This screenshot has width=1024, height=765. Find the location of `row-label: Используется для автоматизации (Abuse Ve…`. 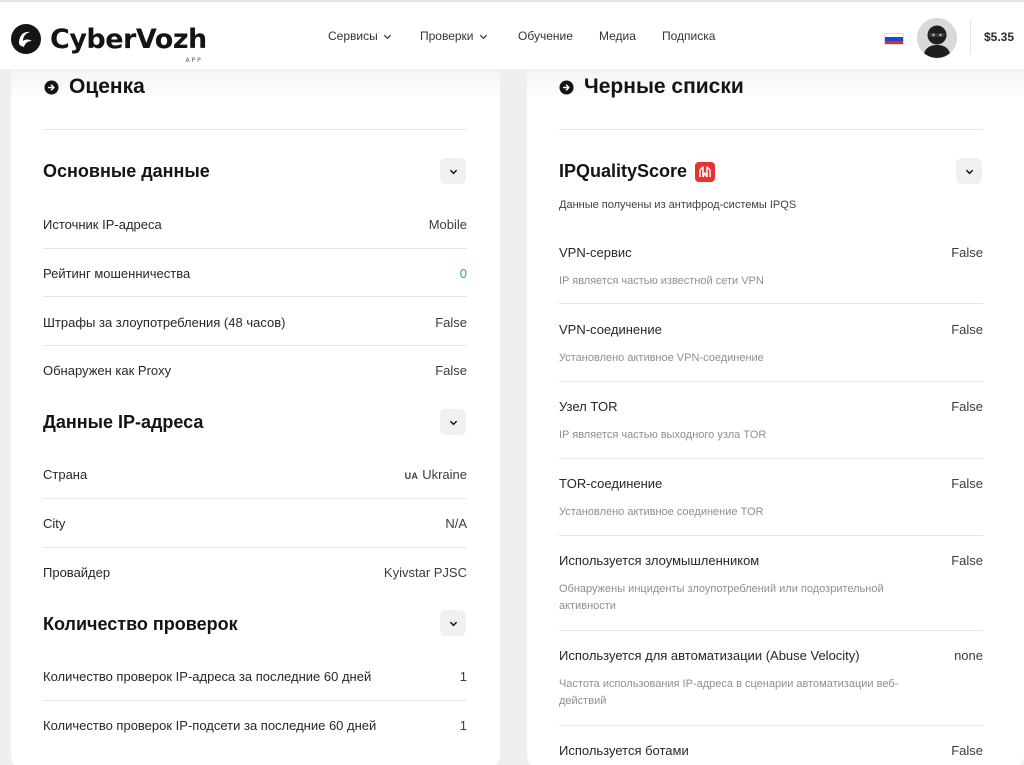

row-label: Используется для автоматизации (Abuse Ve… is located at coordinates (709, 655).